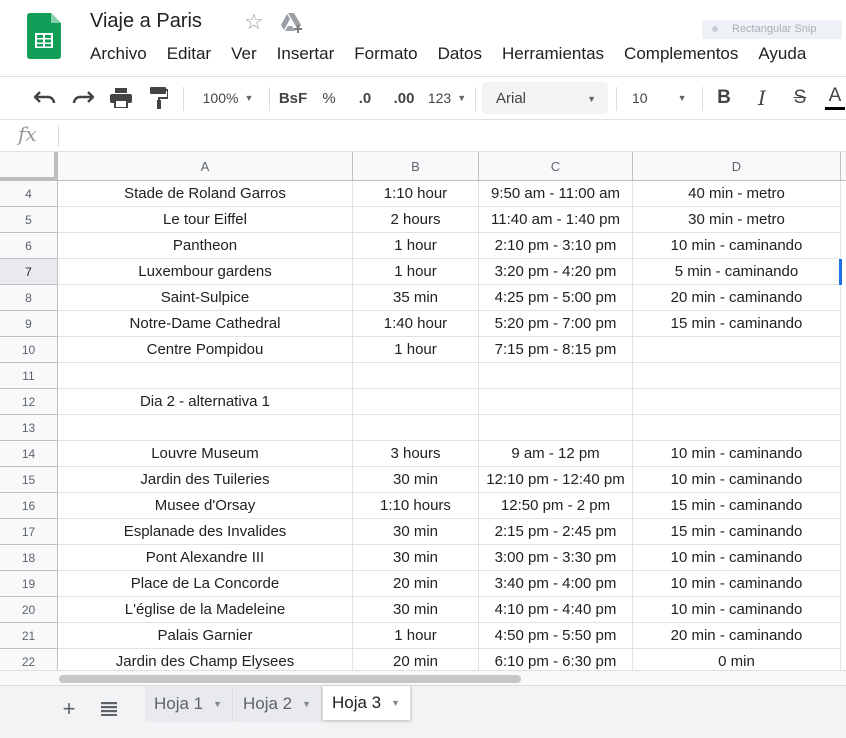 The height and width of the screenshot is (738, 846). I want to click on cell-a: Esplanade des Invalides, so click(205, 532).